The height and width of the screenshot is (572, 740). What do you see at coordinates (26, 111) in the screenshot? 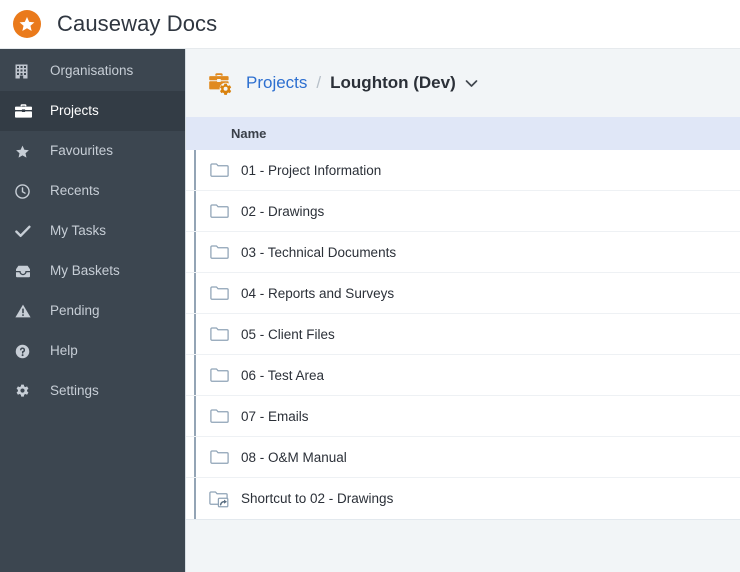
I see `briefcase-icon` at bounding box center [26, 111].